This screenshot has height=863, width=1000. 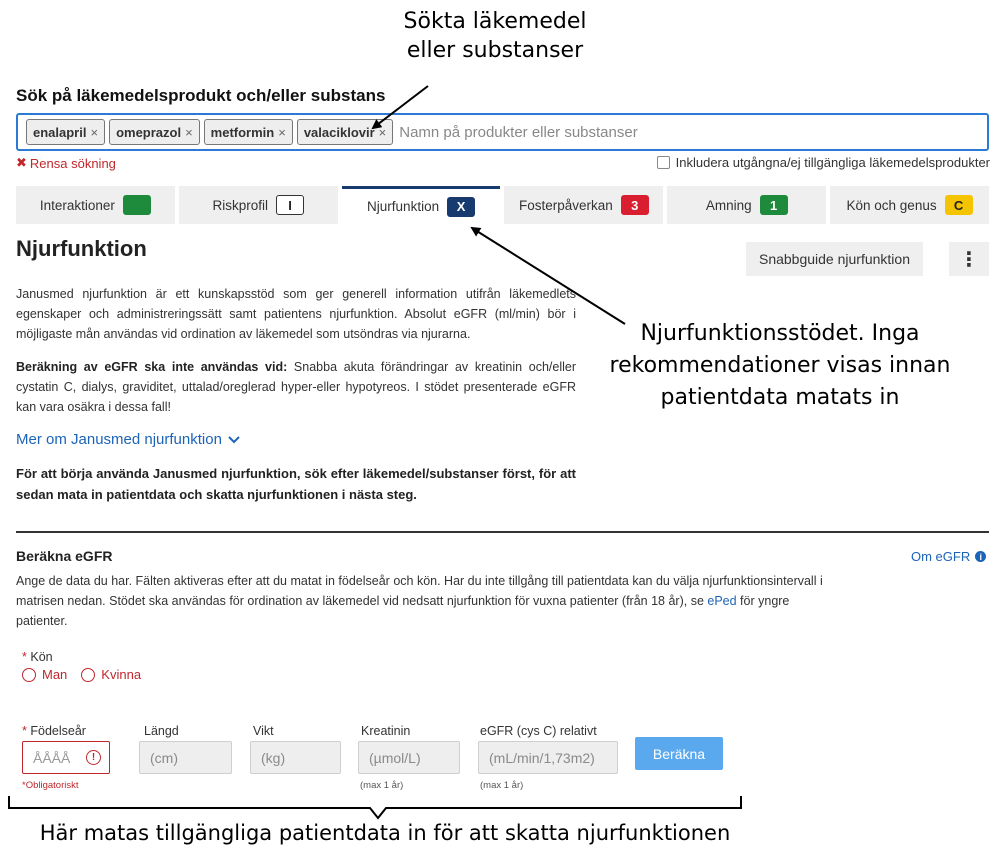 What do you see at coordinates (77, 205) in the screenshot?
I see `tab-label: Interaktioner` at bounding box center [77, 205].